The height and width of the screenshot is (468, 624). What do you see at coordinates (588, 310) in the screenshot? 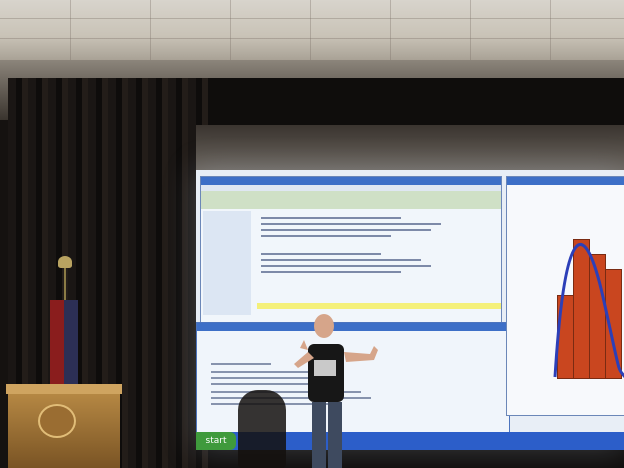
I see `density-curve` at bounding box center [588, 310].